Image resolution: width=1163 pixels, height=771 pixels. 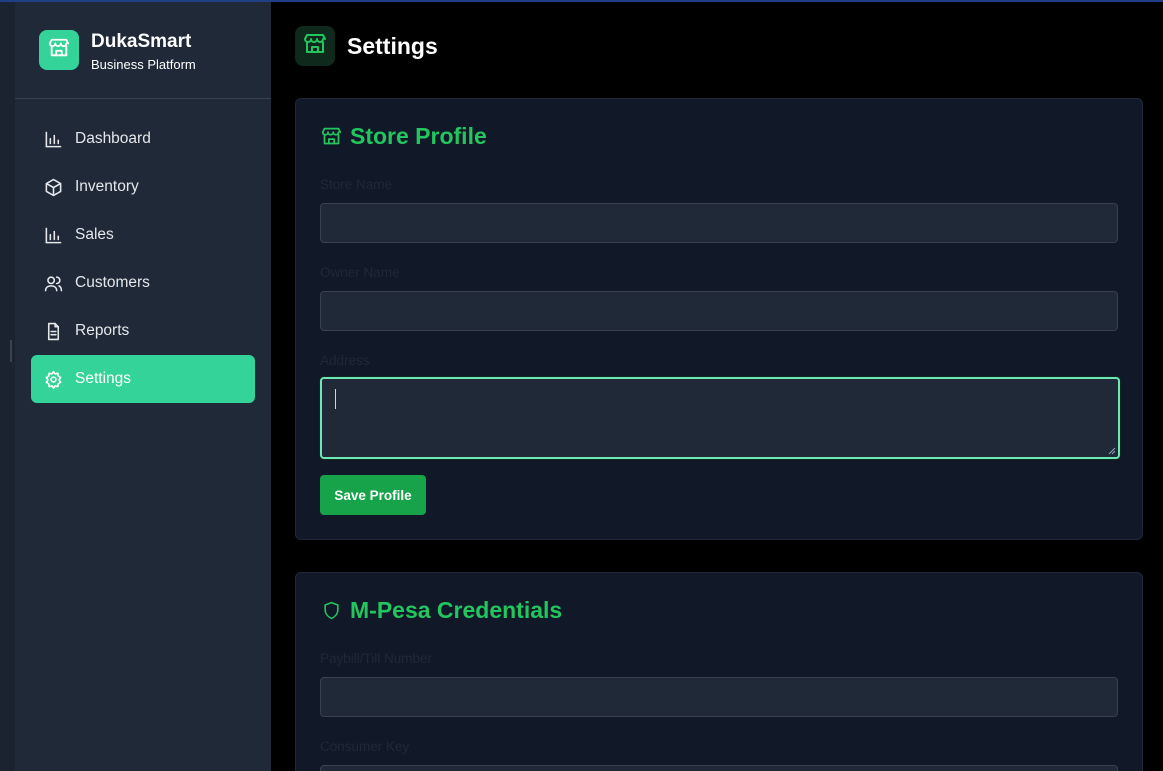 I want to click on card-title: M-Pesa Credentials, so click(x=456, y=610).